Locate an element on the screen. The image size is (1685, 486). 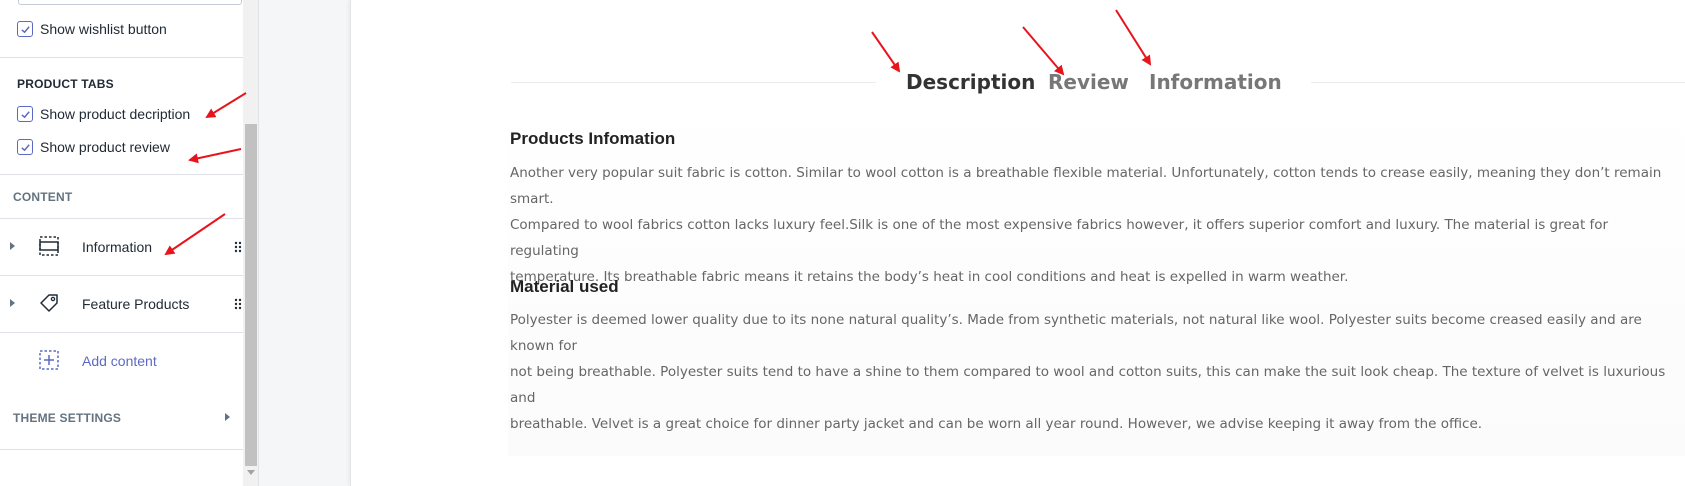
show-description-checkbox is located at coordinates (25, 114).